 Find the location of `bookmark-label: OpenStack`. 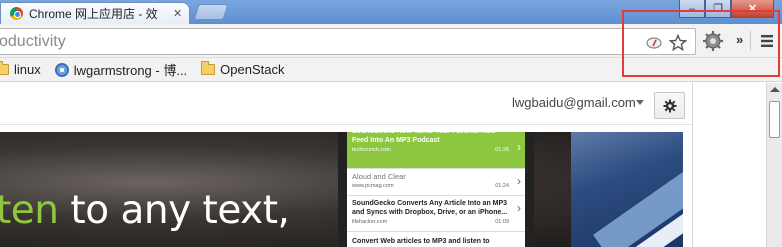

bookmark-label: OpenStack is located at coordinates (252, 69).